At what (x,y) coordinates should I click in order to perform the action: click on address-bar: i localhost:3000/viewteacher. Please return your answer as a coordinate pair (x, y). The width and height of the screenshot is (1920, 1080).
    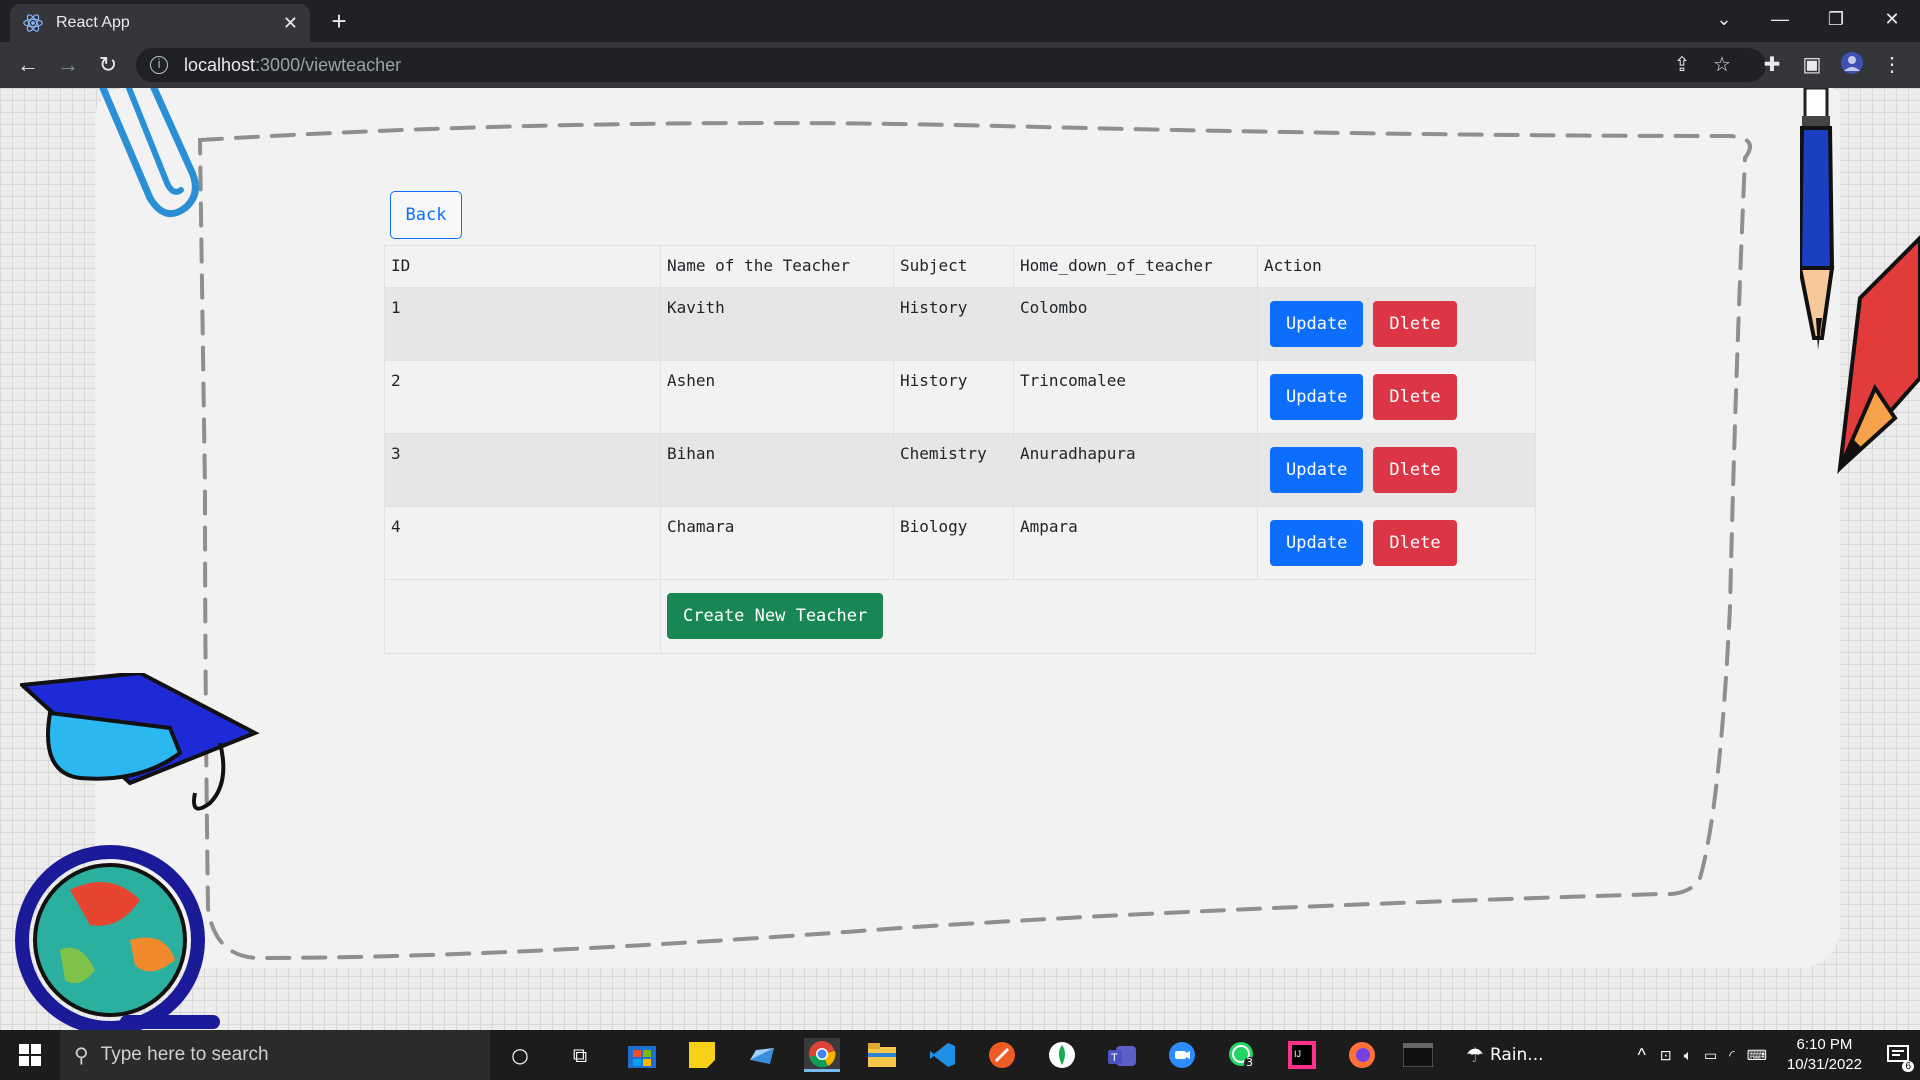
    Looking at the image, I should click on (951, 65).